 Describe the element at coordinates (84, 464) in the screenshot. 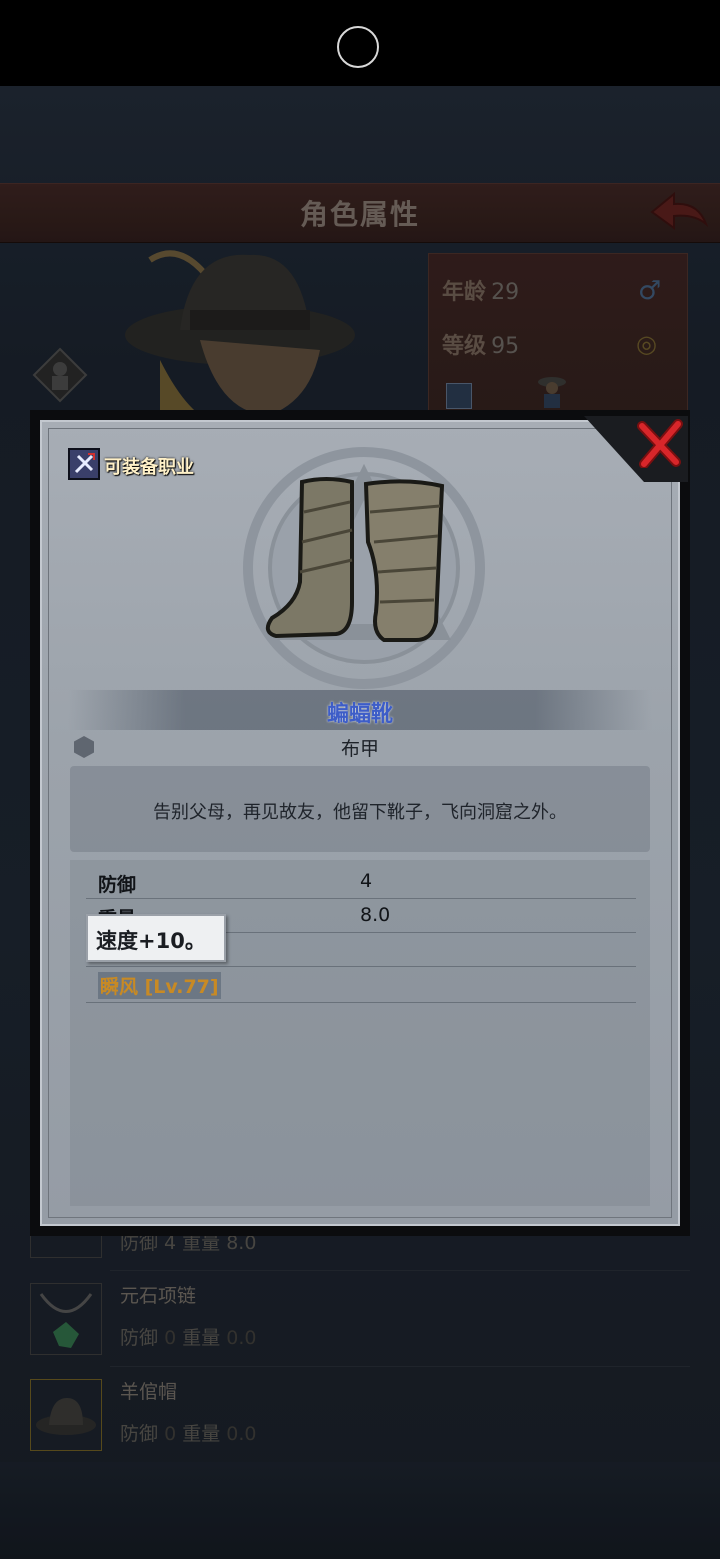

I see `equip-class-icon` at that location.